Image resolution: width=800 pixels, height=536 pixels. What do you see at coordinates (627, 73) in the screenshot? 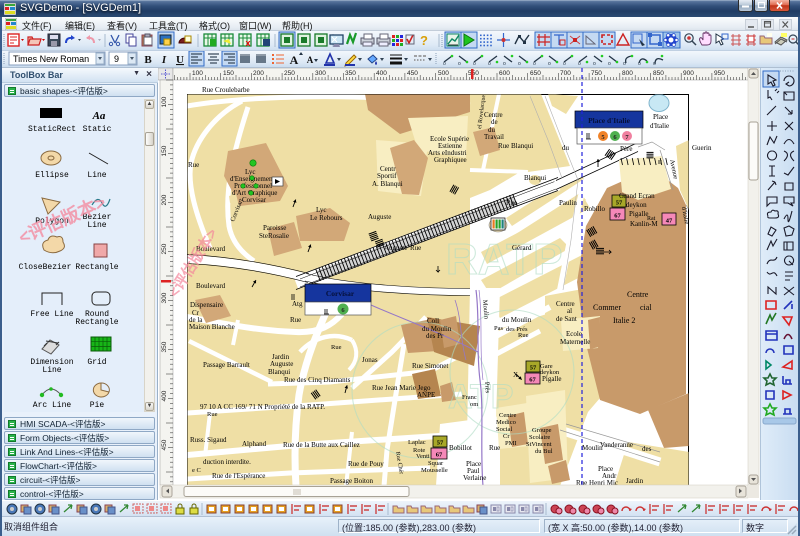
I see `svg-text: 800` at bounding box center [627, 73].